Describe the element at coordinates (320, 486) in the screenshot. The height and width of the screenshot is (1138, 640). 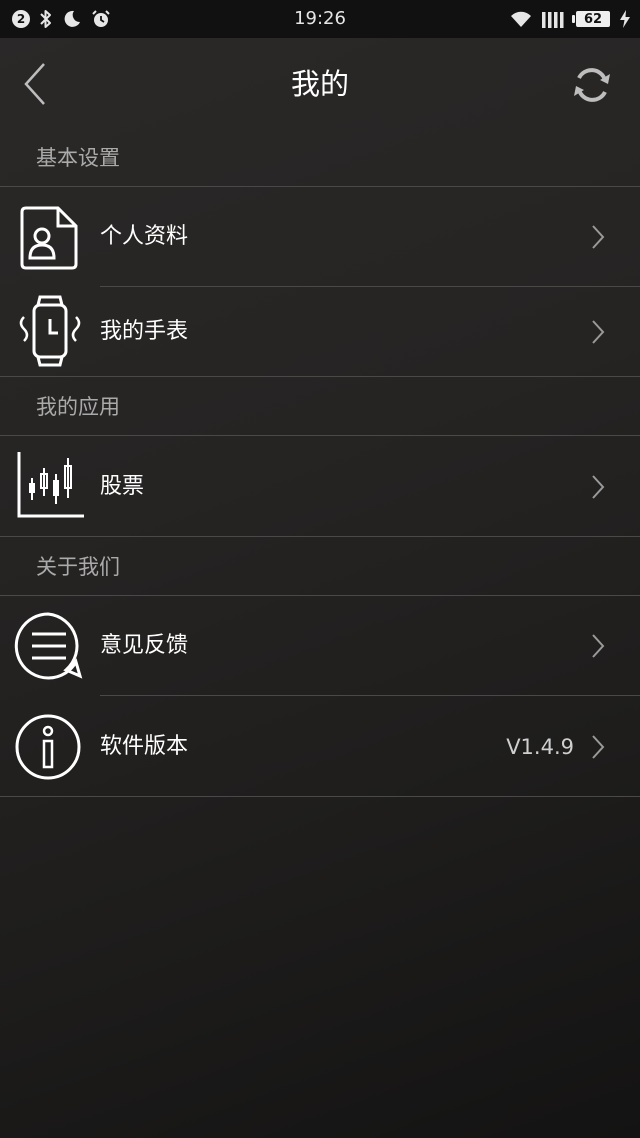
I see `menu-item-stocks: 股票` at that location.